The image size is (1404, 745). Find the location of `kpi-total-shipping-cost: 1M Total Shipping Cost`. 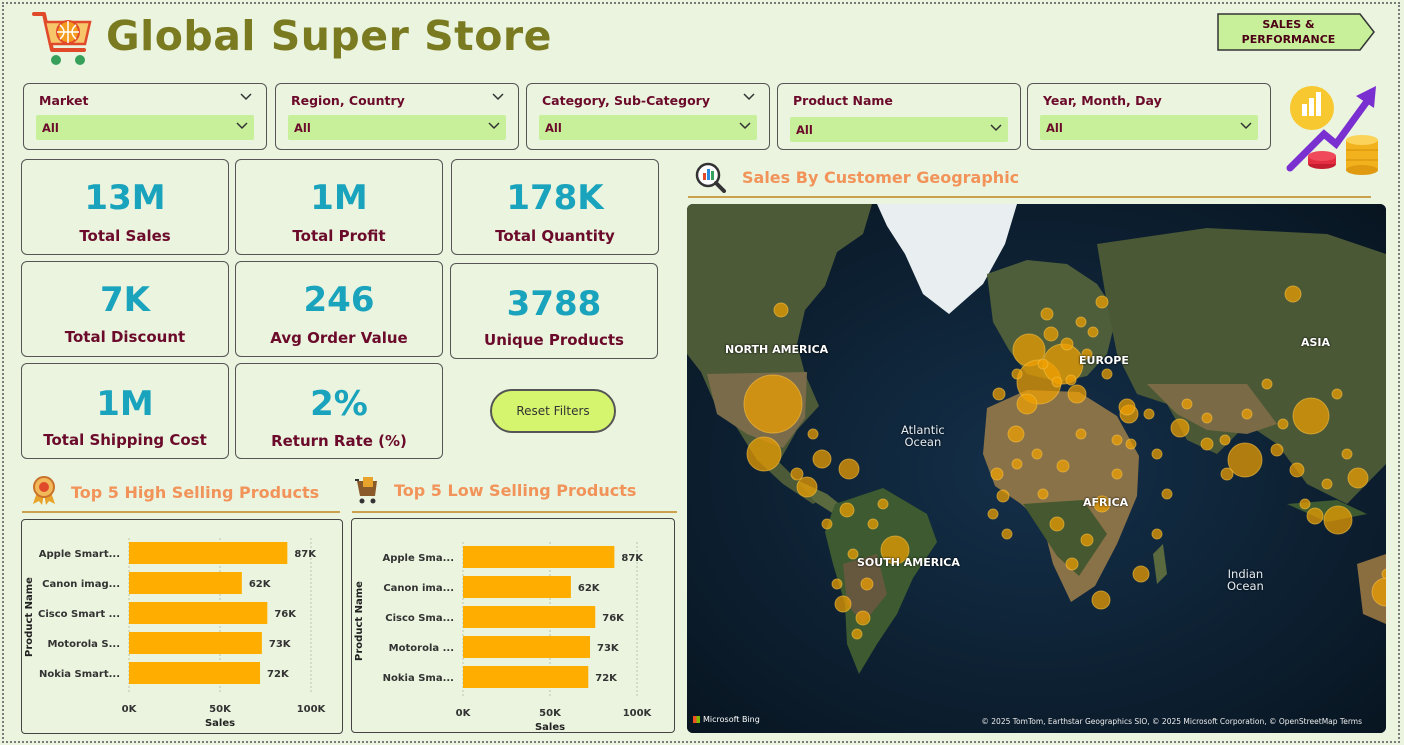

kpi-total-shipping-cost: 1M Total Shipping Cost is located at coordinates (125, 411).